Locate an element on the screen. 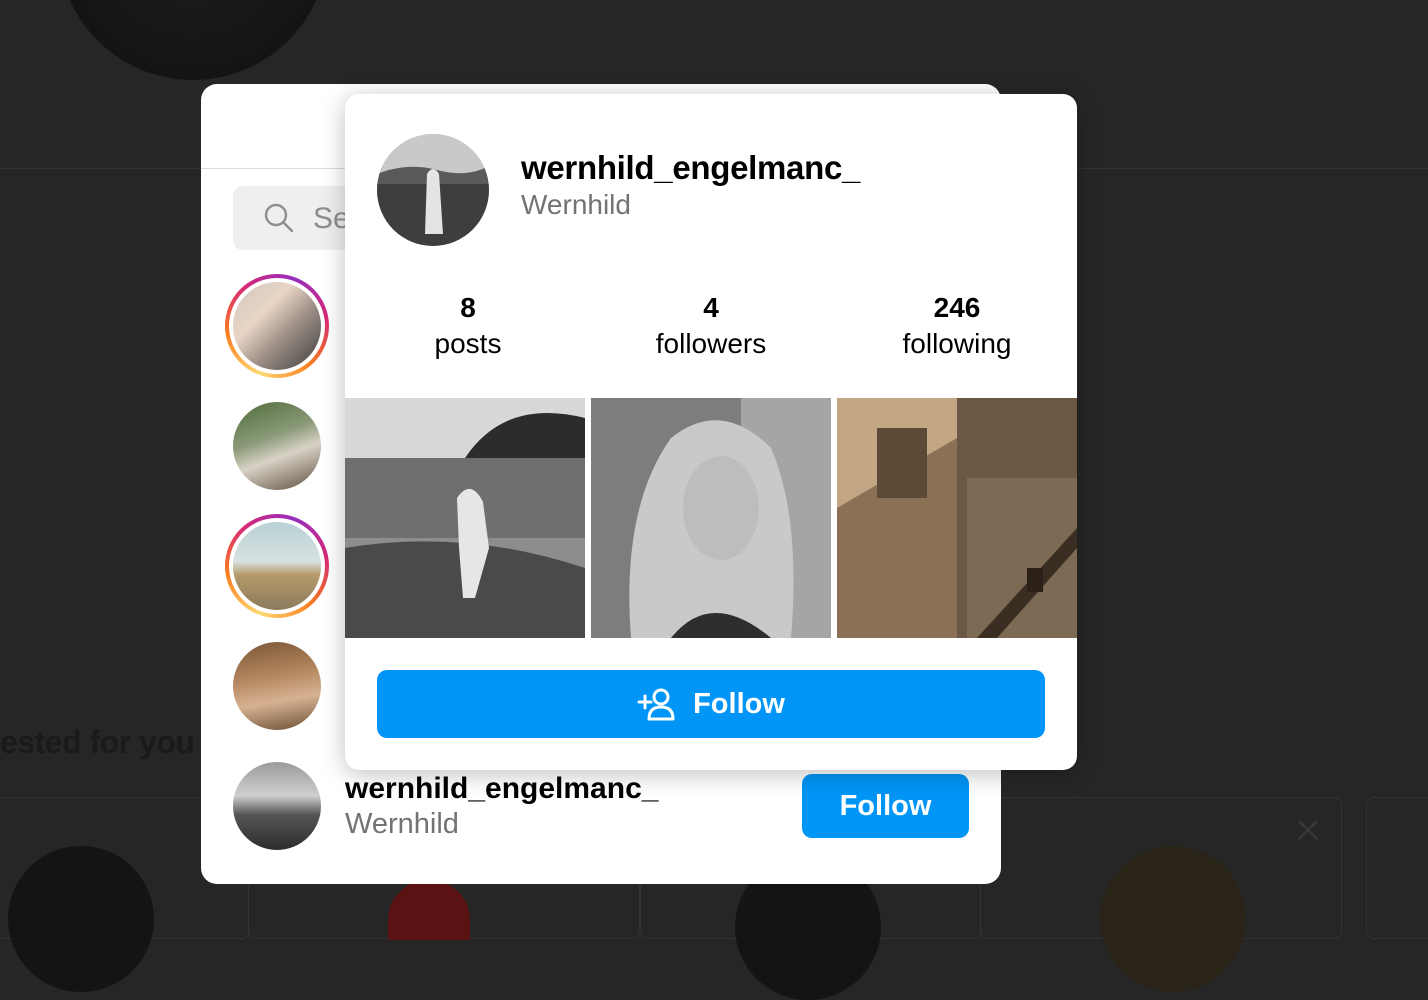 This screenshot has width=1428, height=1000. hover-card-full-name: Wernhild is located at coordinates (576, 204).